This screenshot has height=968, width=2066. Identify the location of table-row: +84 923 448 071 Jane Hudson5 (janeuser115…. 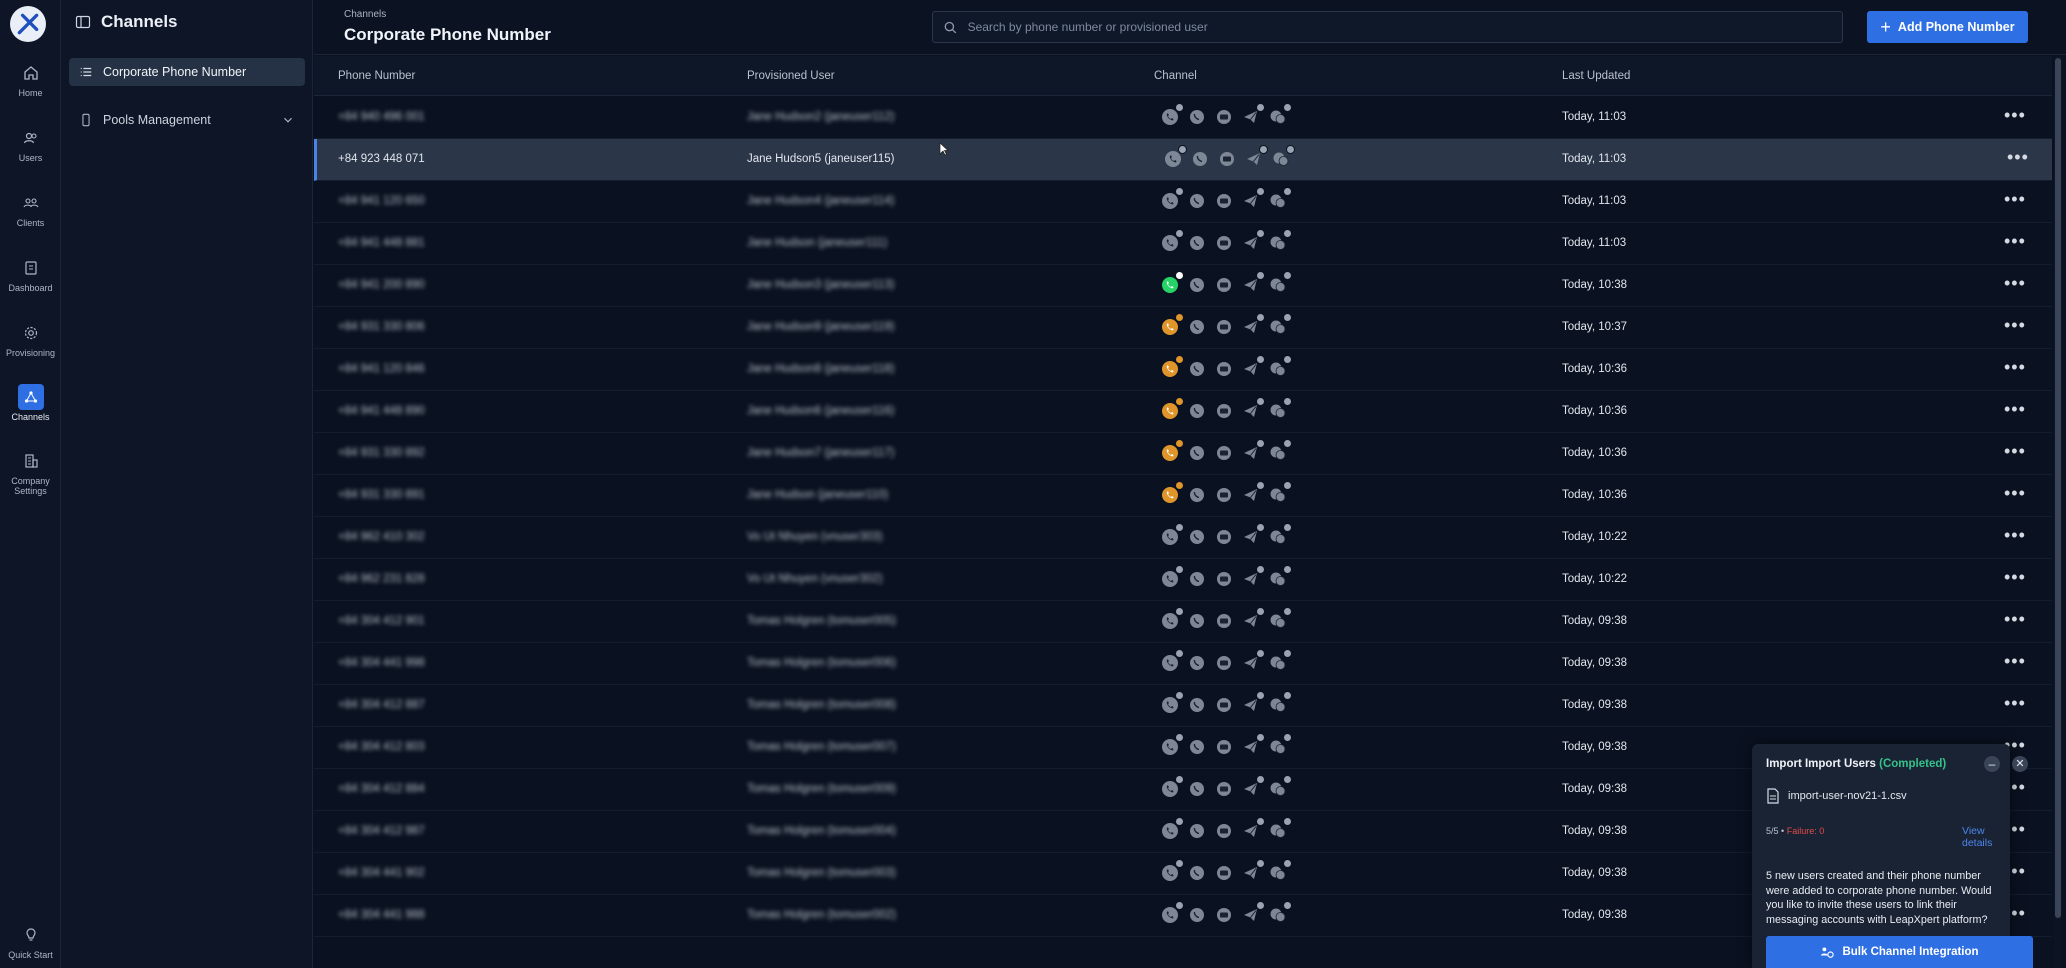
(1183, 160).